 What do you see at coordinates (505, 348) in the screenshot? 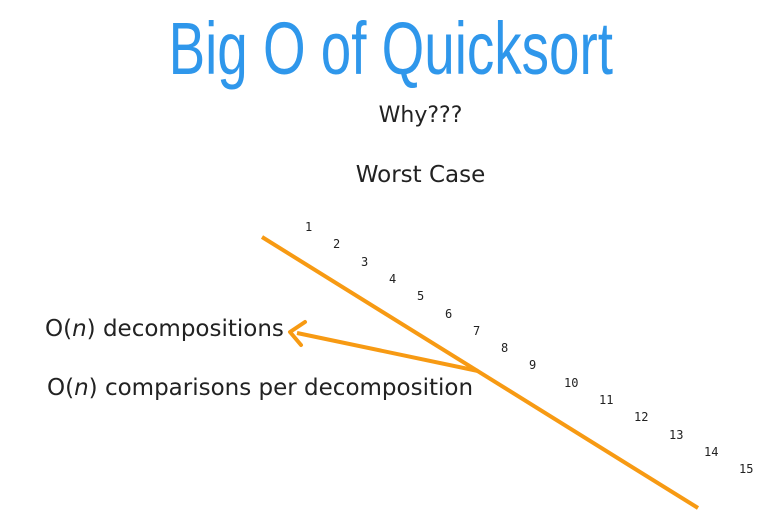
I see `recursion-step-label: 8` at bounding box center [505, 348].